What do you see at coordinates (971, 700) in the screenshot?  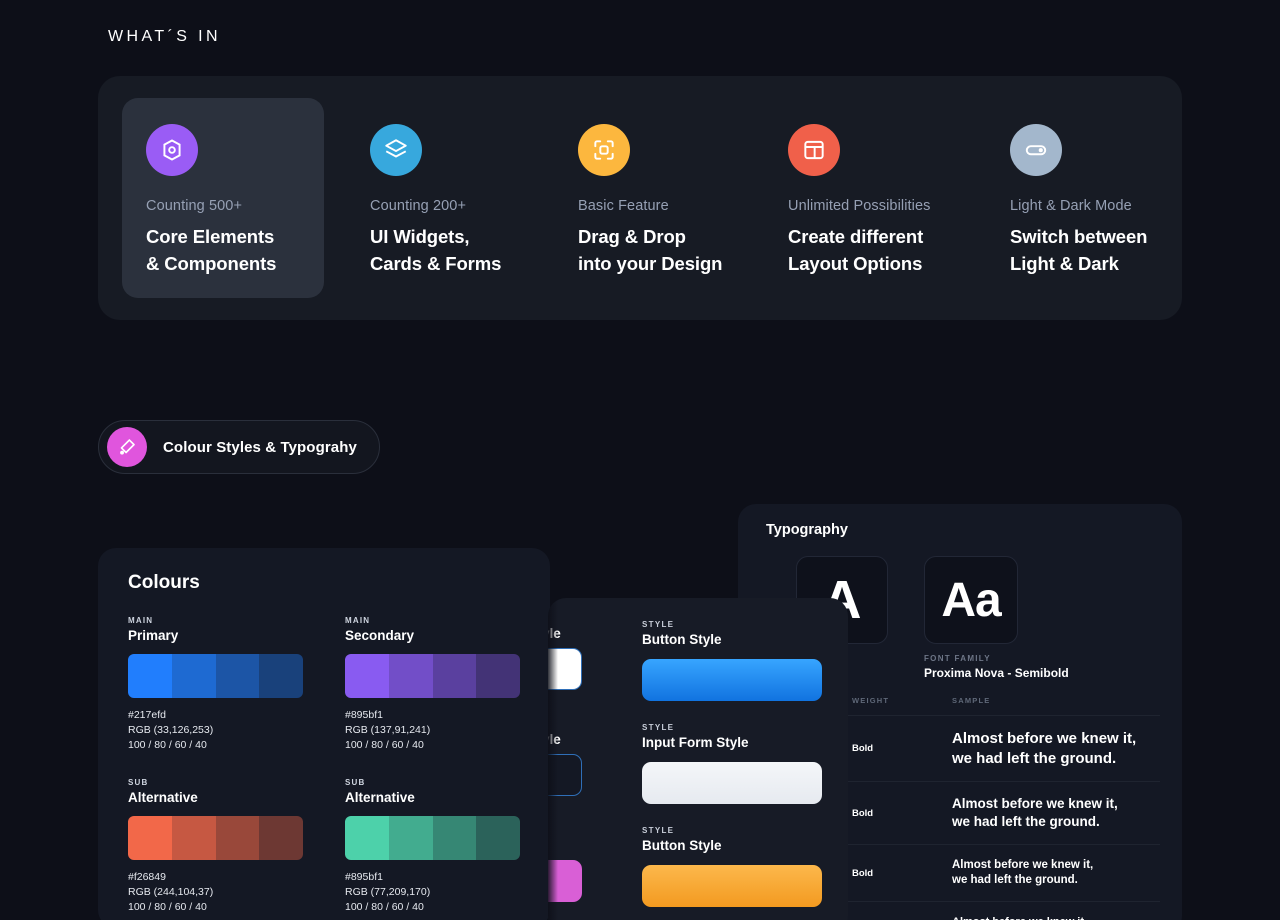 I see `column-header-sample: SAMPLE` at bounding box center [971, 700].